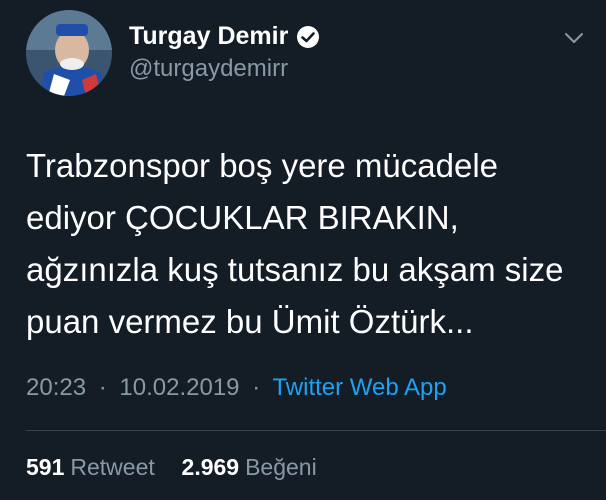  Describe the element at coordinates (316, 430) in the screenshot. I see `divider` at that location.